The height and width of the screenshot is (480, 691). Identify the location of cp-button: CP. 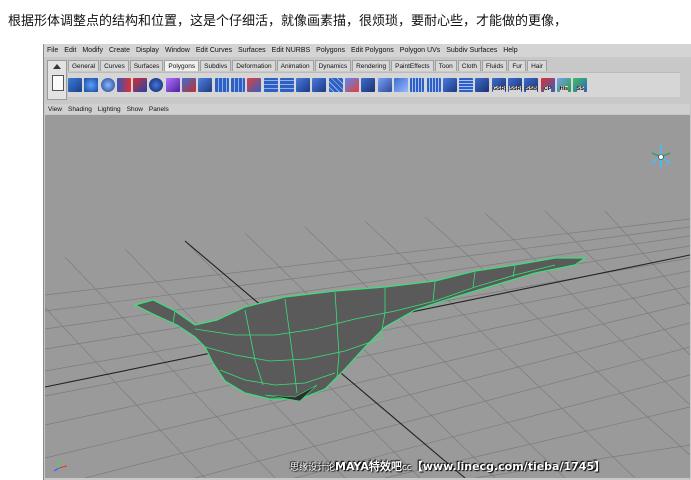
(547, 85).